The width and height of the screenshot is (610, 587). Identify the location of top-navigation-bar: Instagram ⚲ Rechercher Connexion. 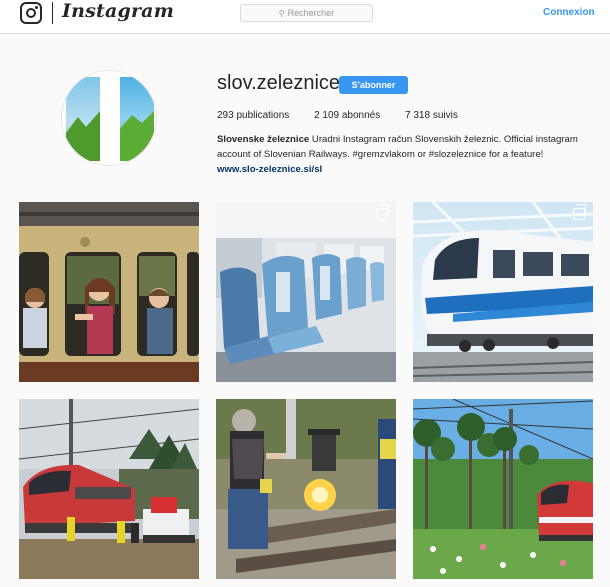
(305, 17).